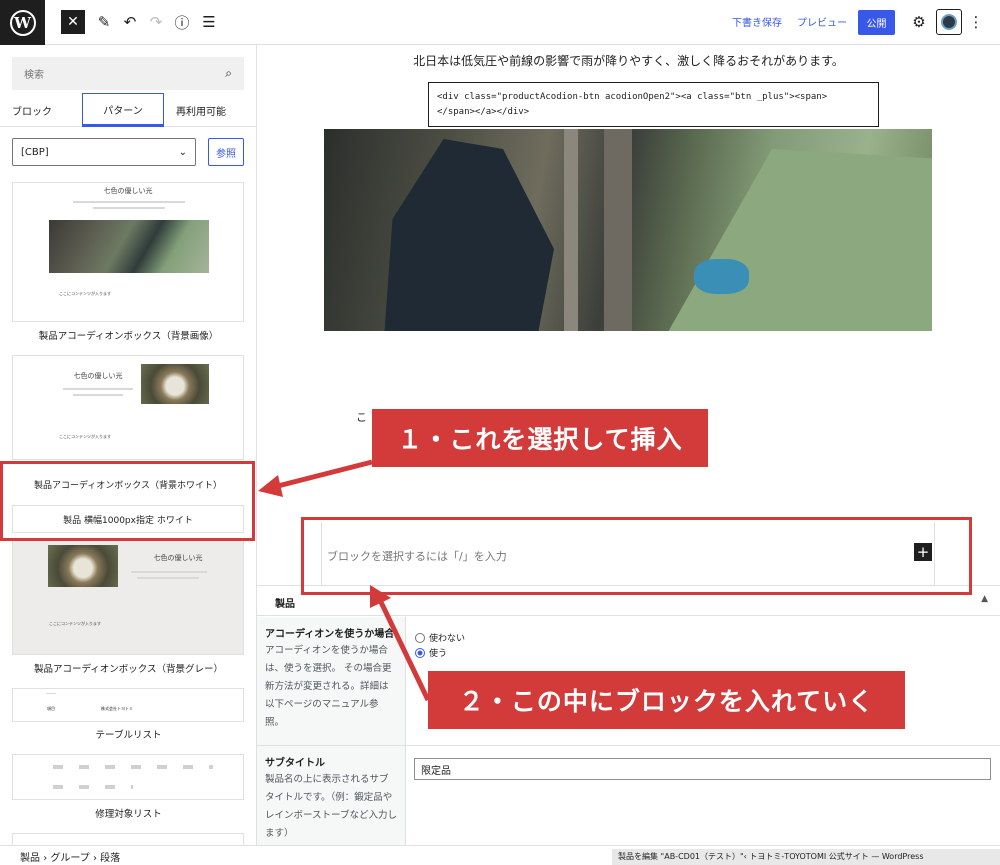 Image resolution: width=1000 pixels, height=865 pixels. Describe the element at coordinates (123, 110) in the screenshot. I see `tab-patterns: パターン` at that location.